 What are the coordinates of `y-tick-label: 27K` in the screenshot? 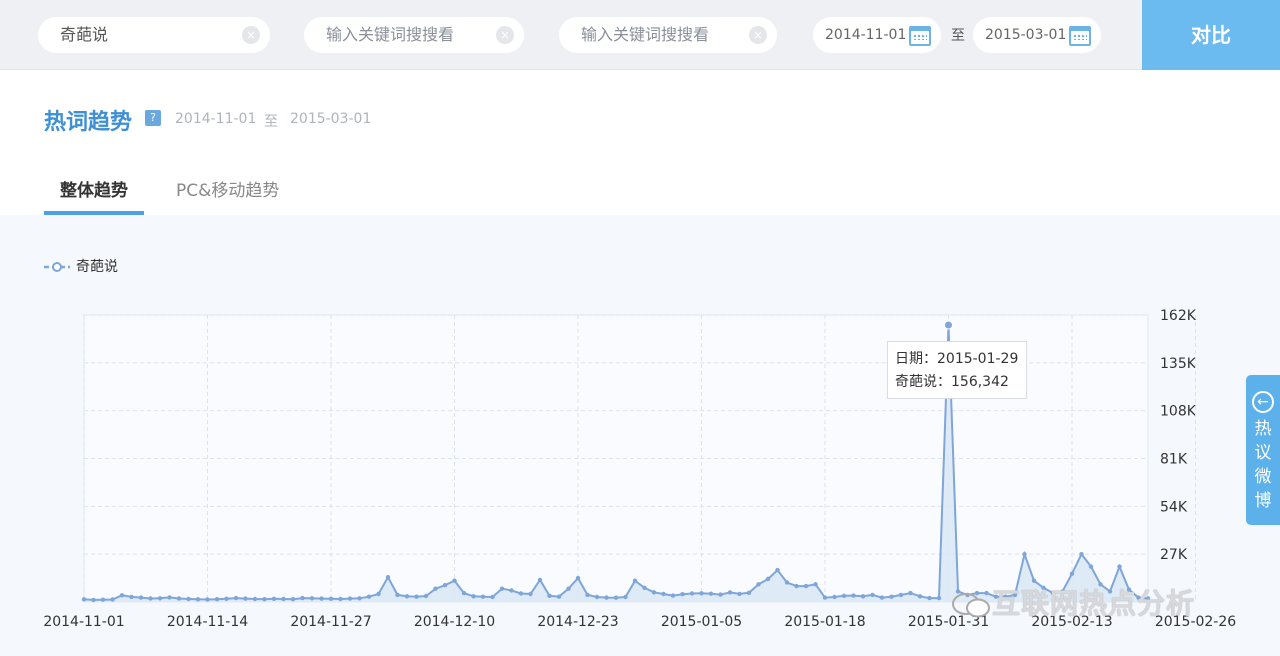 It's located at (1174, 555).